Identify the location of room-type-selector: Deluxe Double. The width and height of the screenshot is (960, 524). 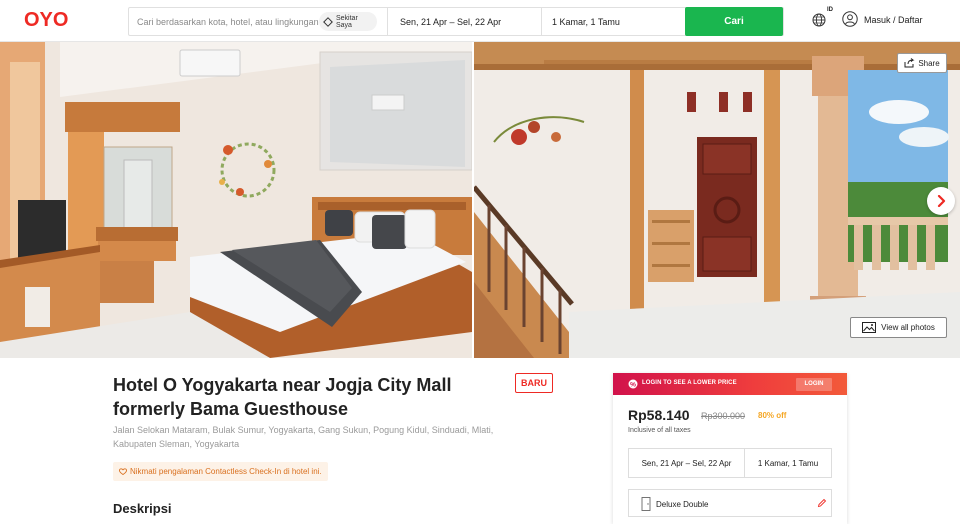
(730, 503).